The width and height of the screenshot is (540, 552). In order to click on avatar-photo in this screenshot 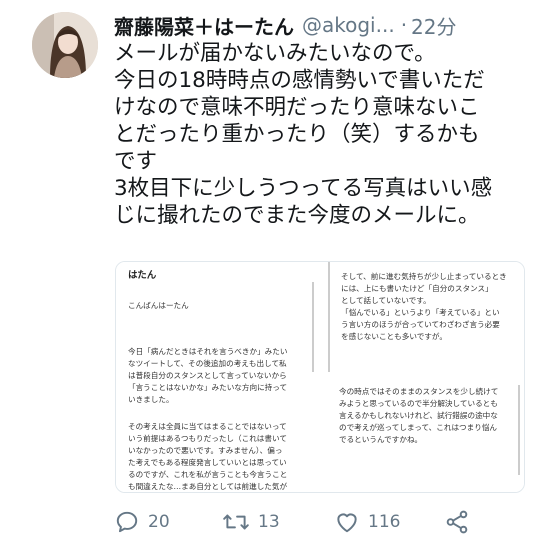, I will do `click(65, 45)`.